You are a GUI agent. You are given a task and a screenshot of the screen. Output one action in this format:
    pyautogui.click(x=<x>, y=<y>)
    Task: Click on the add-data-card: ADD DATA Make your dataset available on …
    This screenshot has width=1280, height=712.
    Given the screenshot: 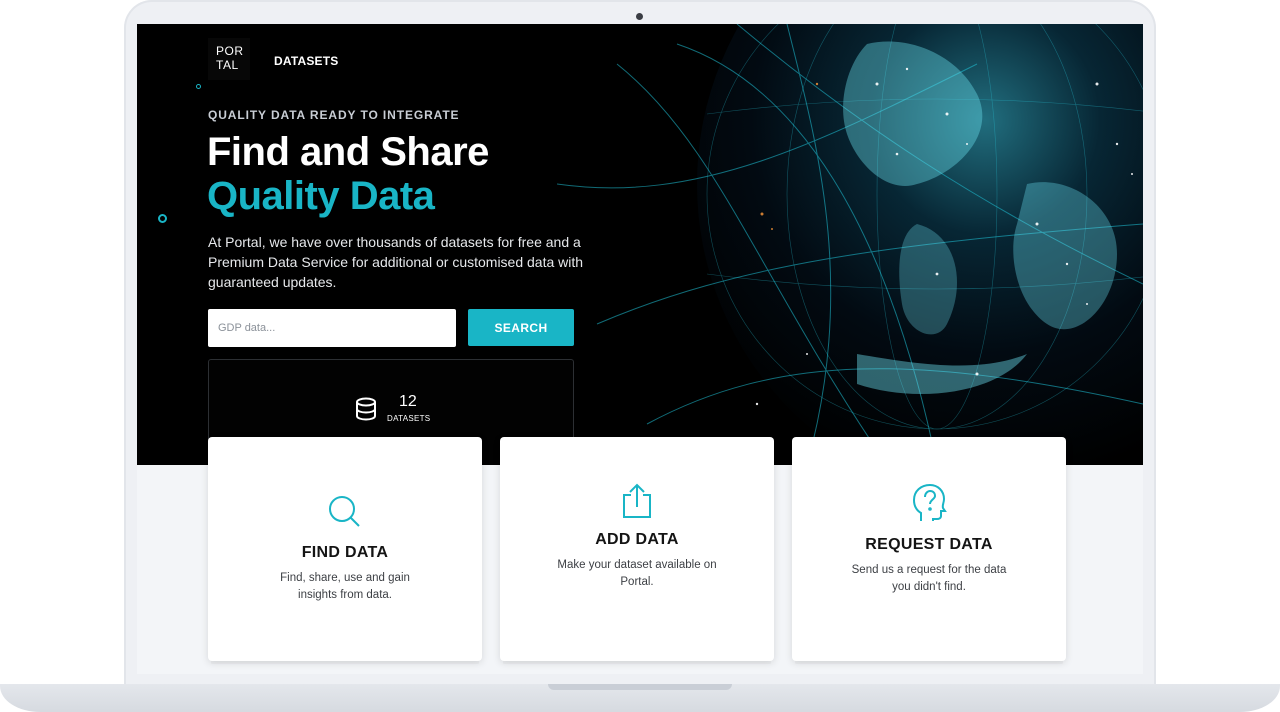 What is the action you would take?
    pyautogui.click(x=637, y=549)
    